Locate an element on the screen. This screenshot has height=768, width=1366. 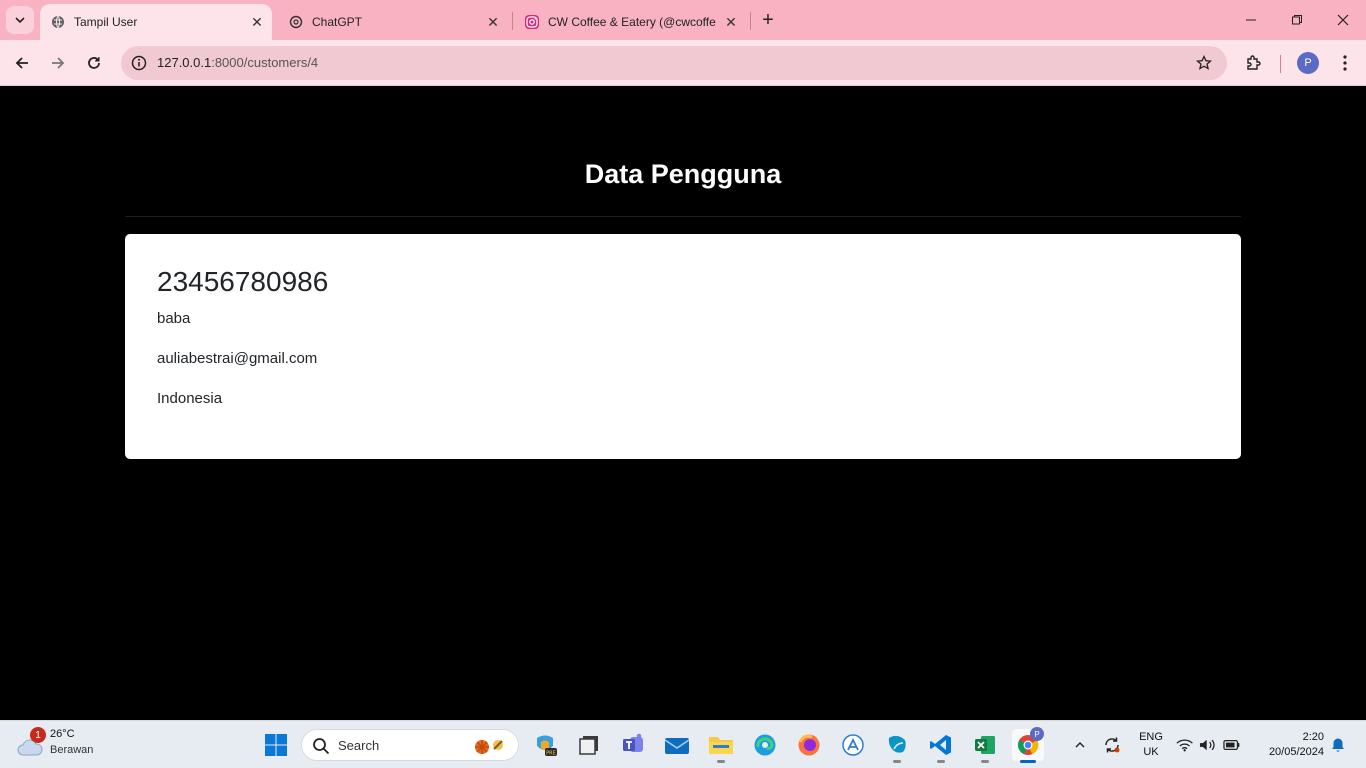
quick-settings-button is located at coordinates (1208, 745).